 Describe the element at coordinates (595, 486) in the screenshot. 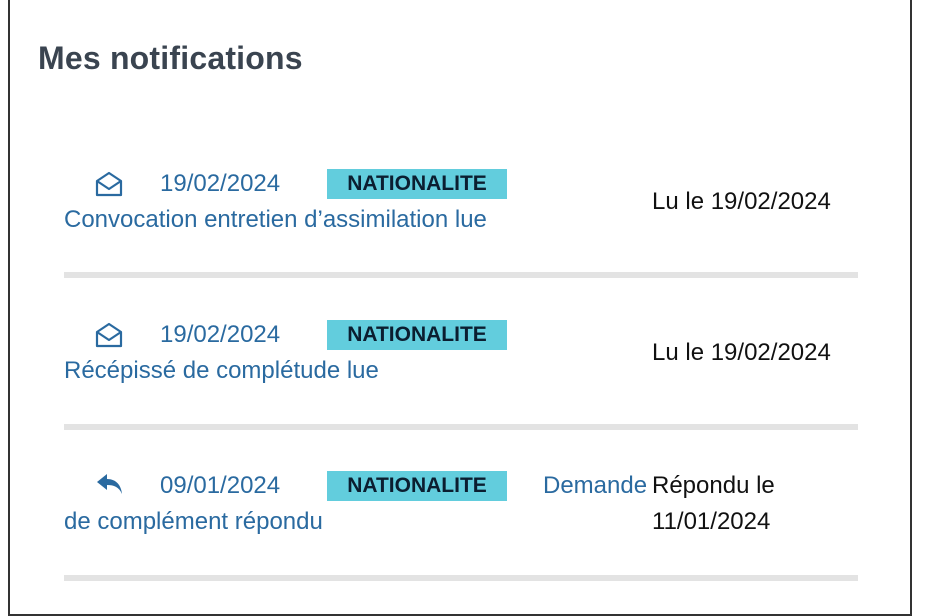

I see `notification-description-start: Demande` at that location.